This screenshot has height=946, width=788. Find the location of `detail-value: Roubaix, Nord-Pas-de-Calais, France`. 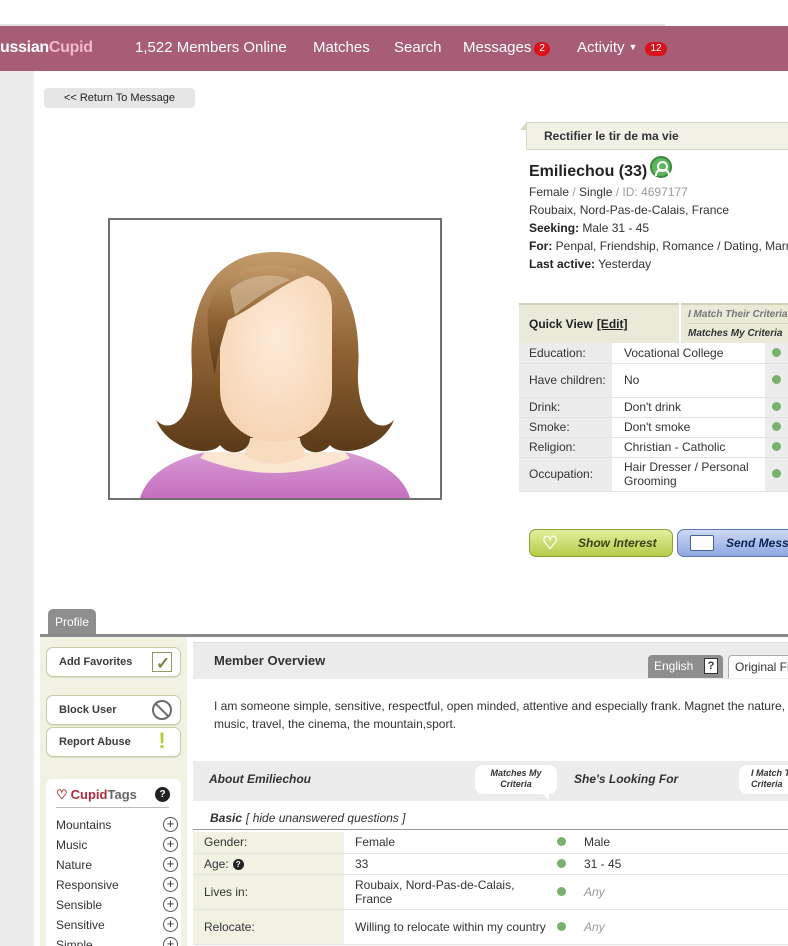

detail-value: Roubaix, Nord-Pas-de-Calais, France is located at coordinates (446, 892).